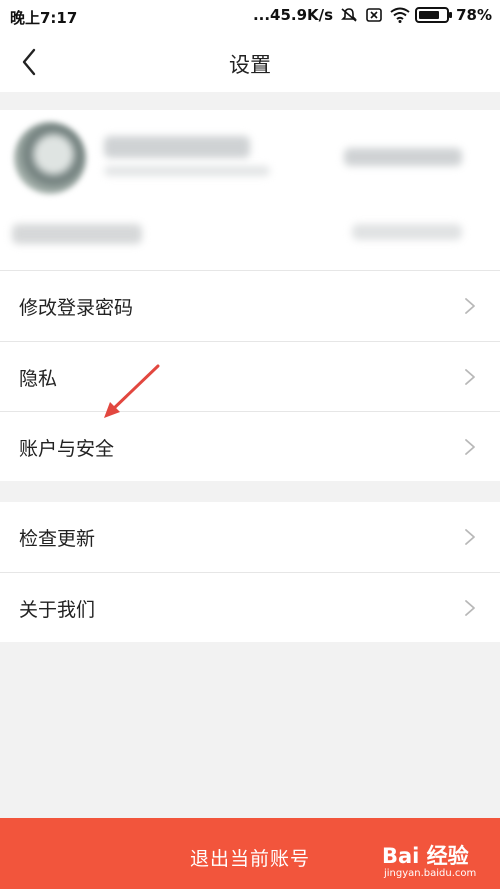  I want to click on menu-item-change-password: 修改登录密码, so click(250, 306).